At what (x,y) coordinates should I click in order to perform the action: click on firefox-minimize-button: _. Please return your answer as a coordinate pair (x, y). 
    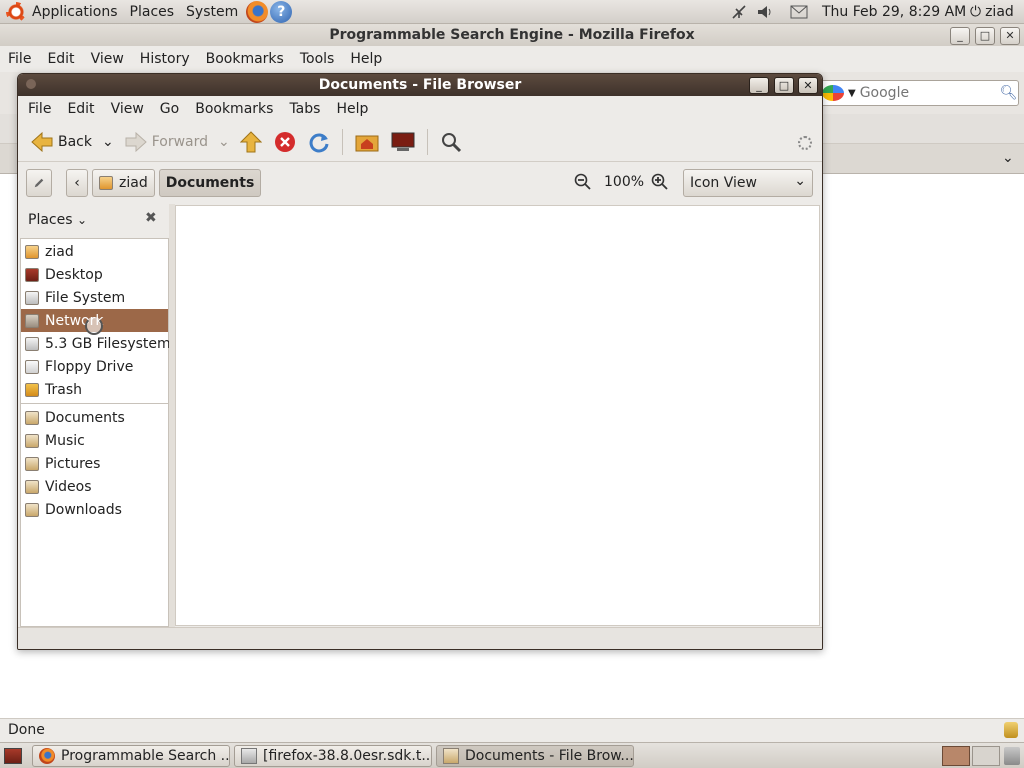
    Looking at the image, I should click on (960, 36).